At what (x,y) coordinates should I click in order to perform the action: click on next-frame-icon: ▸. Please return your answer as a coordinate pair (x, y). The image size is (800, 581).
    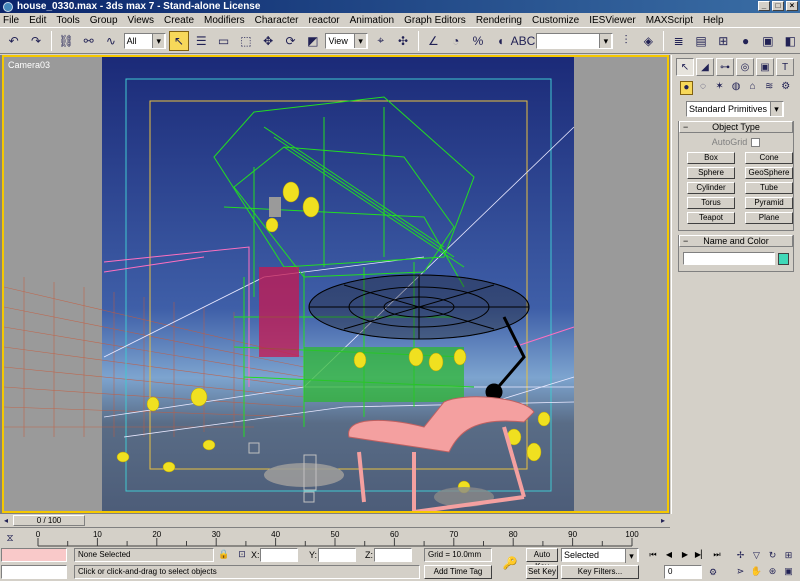
    Looking at the image, I should click on (663, 520).